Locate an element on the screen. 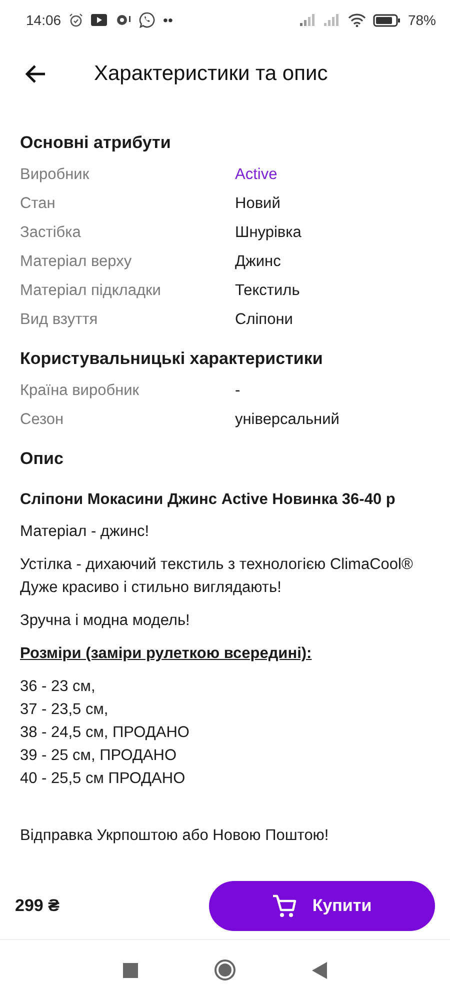  page-title: Характеристики та опис is located at coordinates (211, 74).